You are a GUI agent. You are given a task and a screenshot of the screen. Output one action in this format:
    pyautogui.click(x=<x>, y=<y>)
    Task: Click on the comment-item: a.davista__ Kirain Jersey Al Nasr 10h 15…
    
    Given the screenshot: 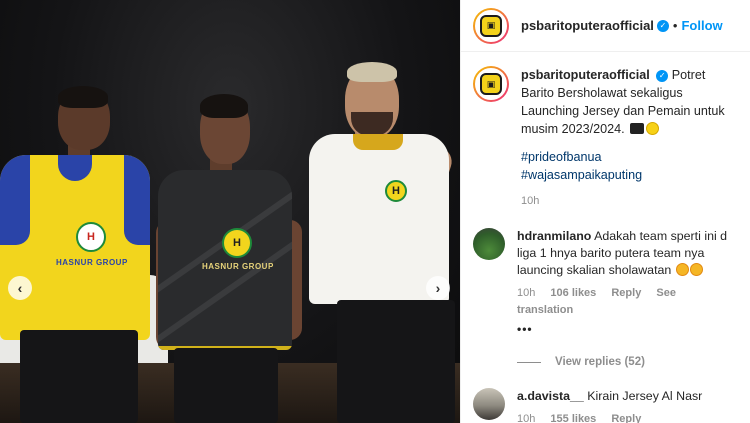 What is the action you would take?
    pyautogui.click(x=605, y=405)
    